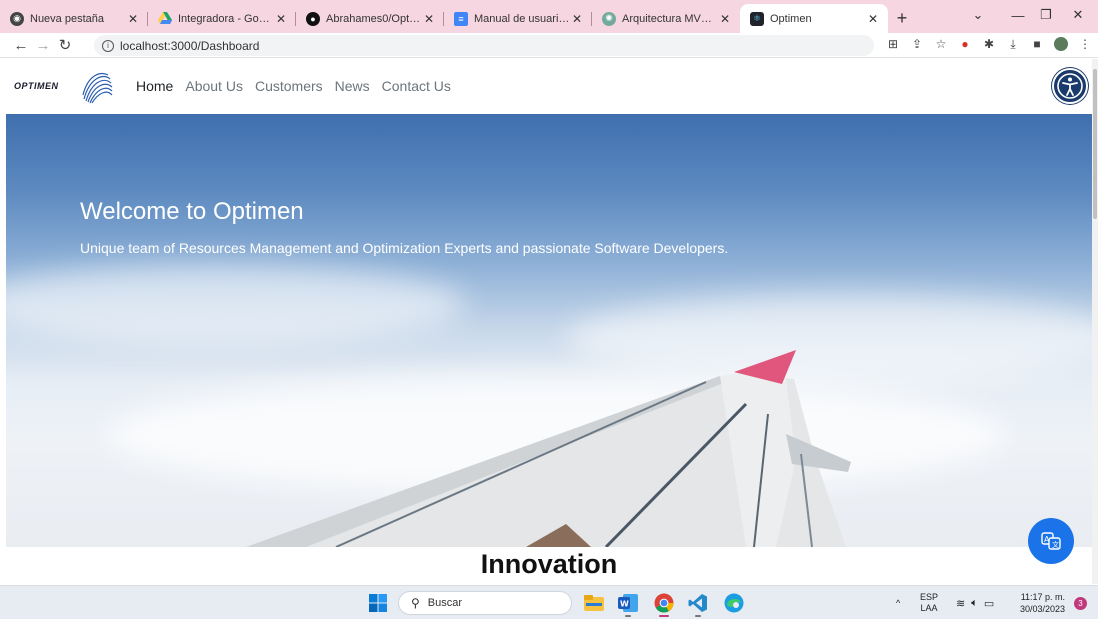  Describe the element at coordinates (190, 45) in the screenshot. I see `url-text: localhost:3000/Dashboard` at that location.